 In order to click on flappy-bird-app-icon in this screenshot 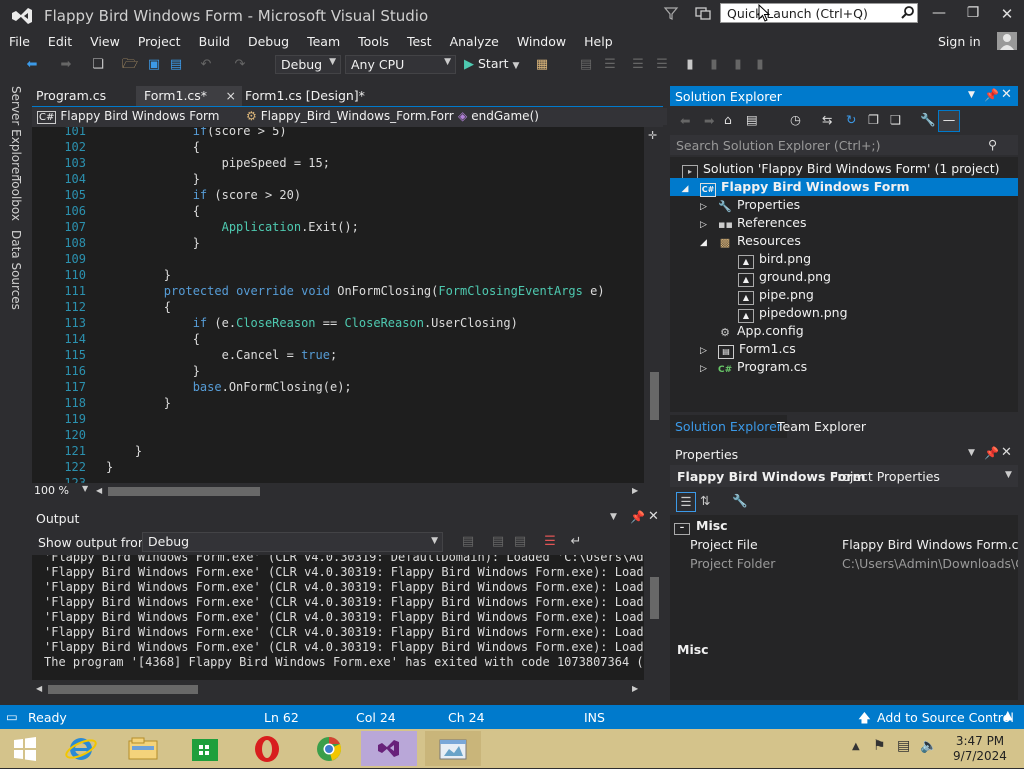, I will do `click(453, 748)`.